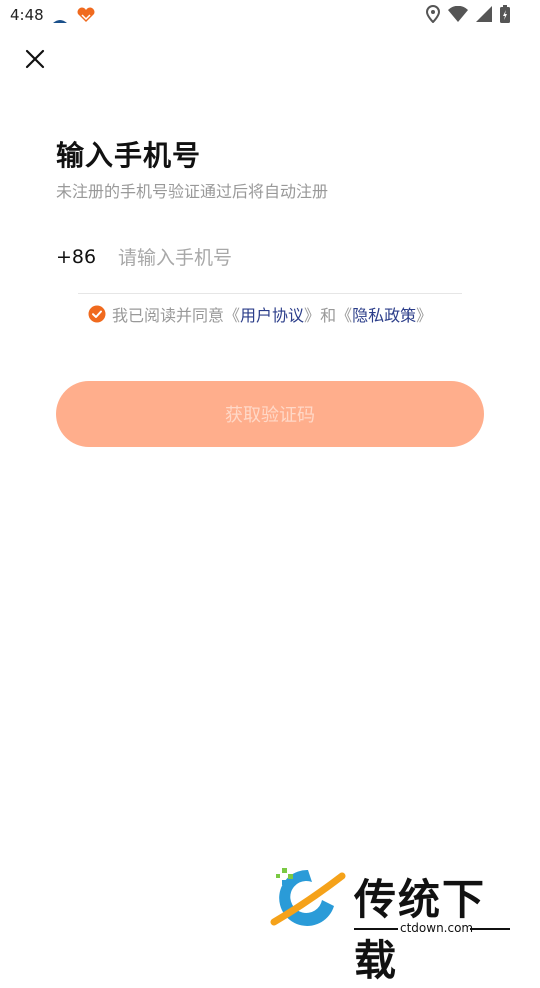 The image size is (540, 988). Describe the element at coordinates (505, 16) in the screenshot. I see `battery-icon` at that location.